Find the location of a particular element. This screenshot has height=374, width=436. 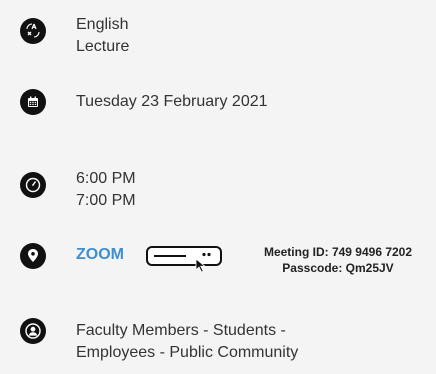

cursor-icon is located at coordinates (182, 262).